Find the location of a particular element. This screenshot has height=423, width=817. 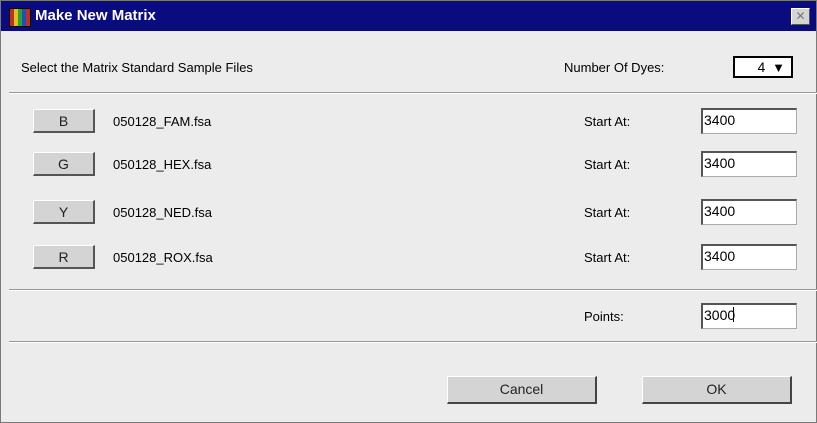

points-input: 3000 is located at coordinates (749, 316).